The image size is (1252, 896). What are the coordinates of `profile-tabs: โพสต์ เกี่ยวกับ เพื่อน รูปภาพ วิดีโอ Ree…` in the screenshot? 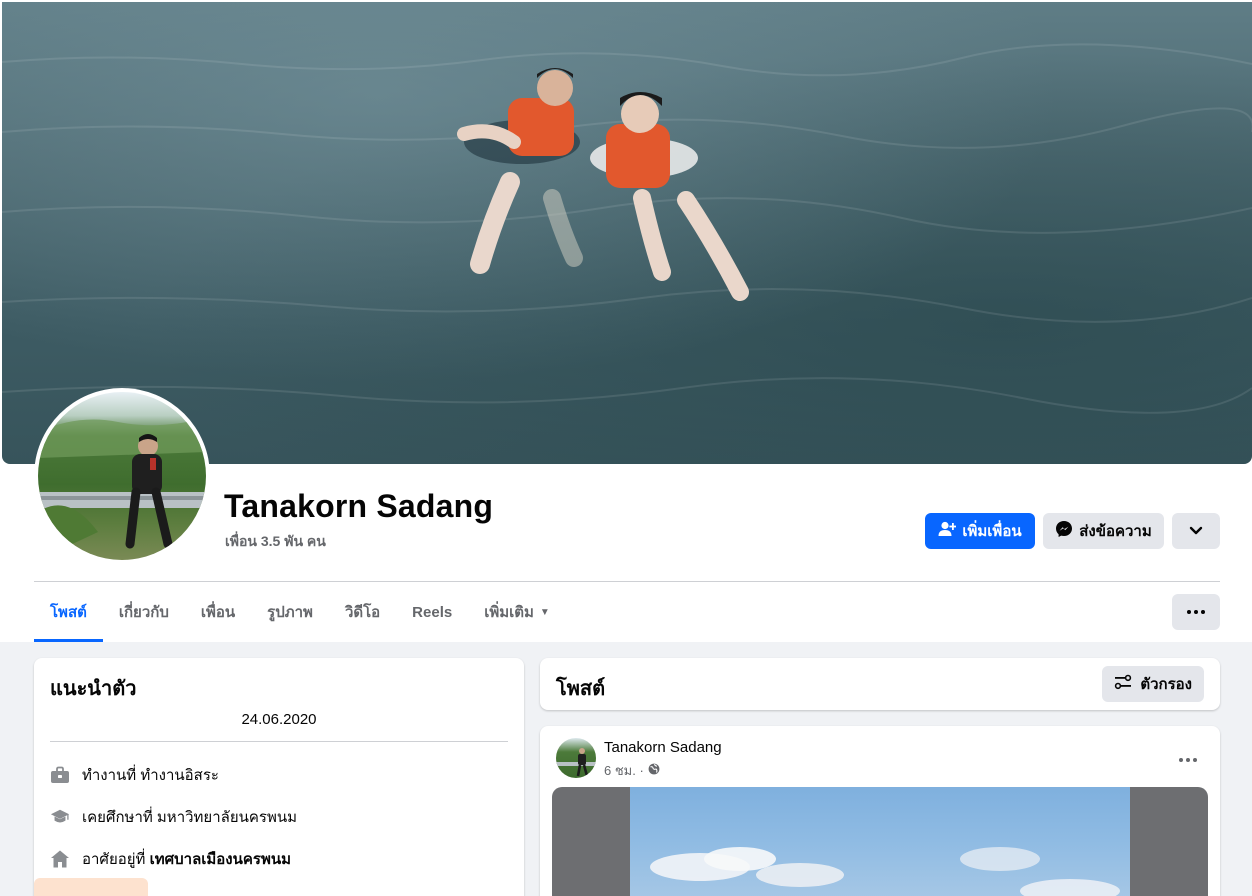 It's located at (300, 612).